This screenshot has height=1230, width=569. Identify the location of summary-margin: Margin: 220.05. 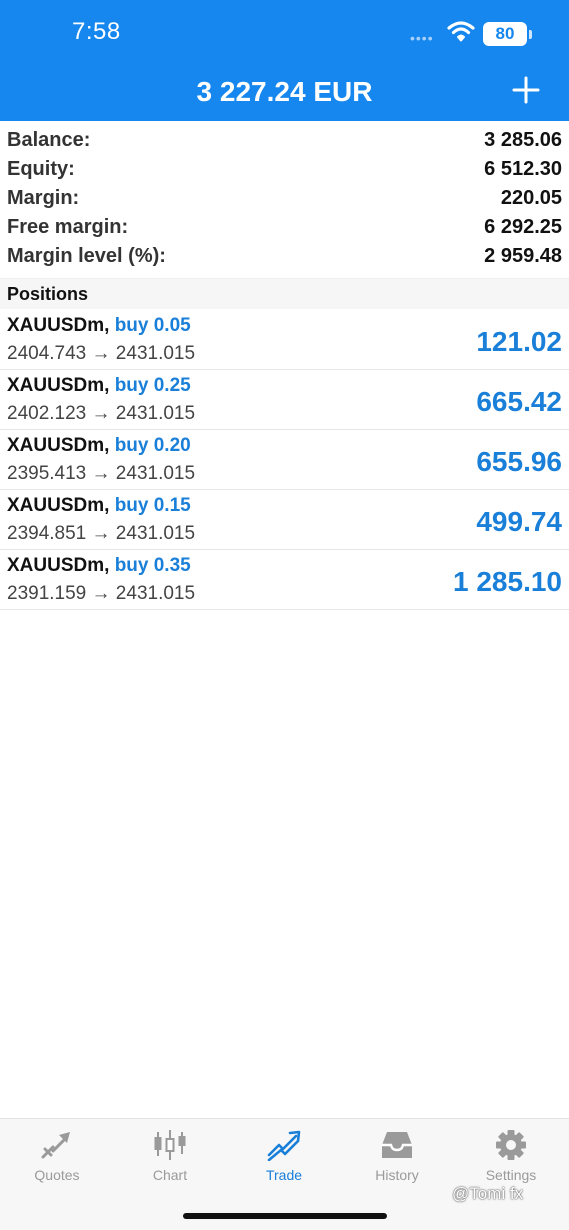
(284, 198).